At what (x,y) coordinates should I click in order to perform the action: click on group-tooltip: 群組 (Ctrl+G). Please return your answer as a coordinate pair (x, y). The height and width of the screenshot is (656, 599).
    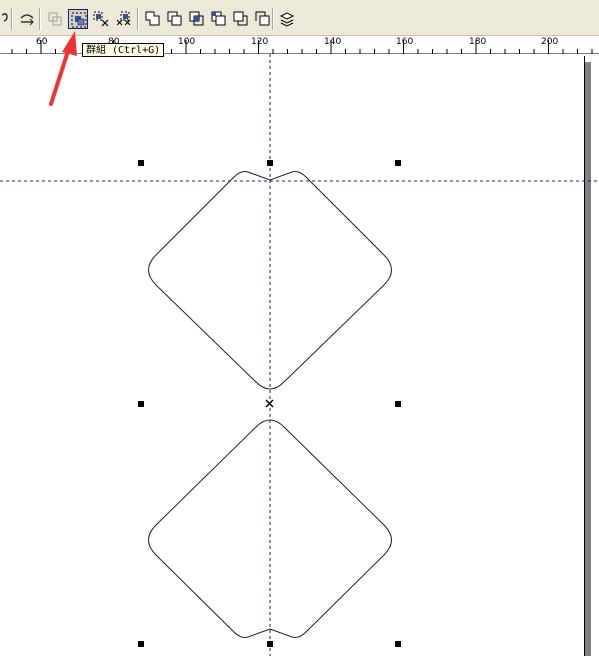
    Looking at the image, I should click on (123, 50).